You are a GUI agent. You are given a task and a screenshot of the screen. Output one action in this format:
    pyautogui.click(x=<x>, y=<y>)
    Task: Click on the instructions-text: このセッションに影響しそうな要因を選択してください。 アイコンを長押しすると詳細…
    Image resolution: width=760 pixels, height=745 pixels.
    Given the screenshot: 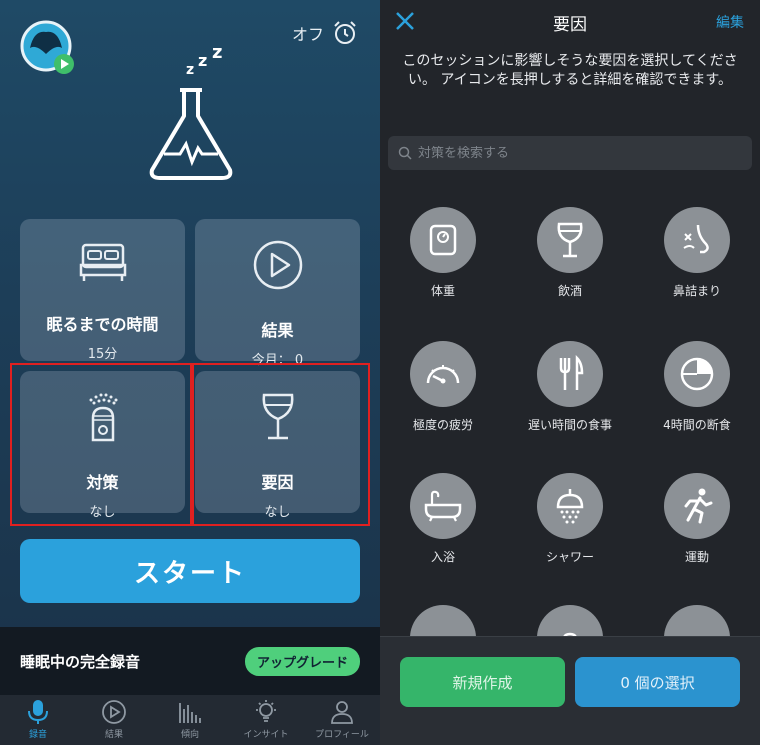 What is the action you would take?
    pyautogui.click(x=570, y=70)
    